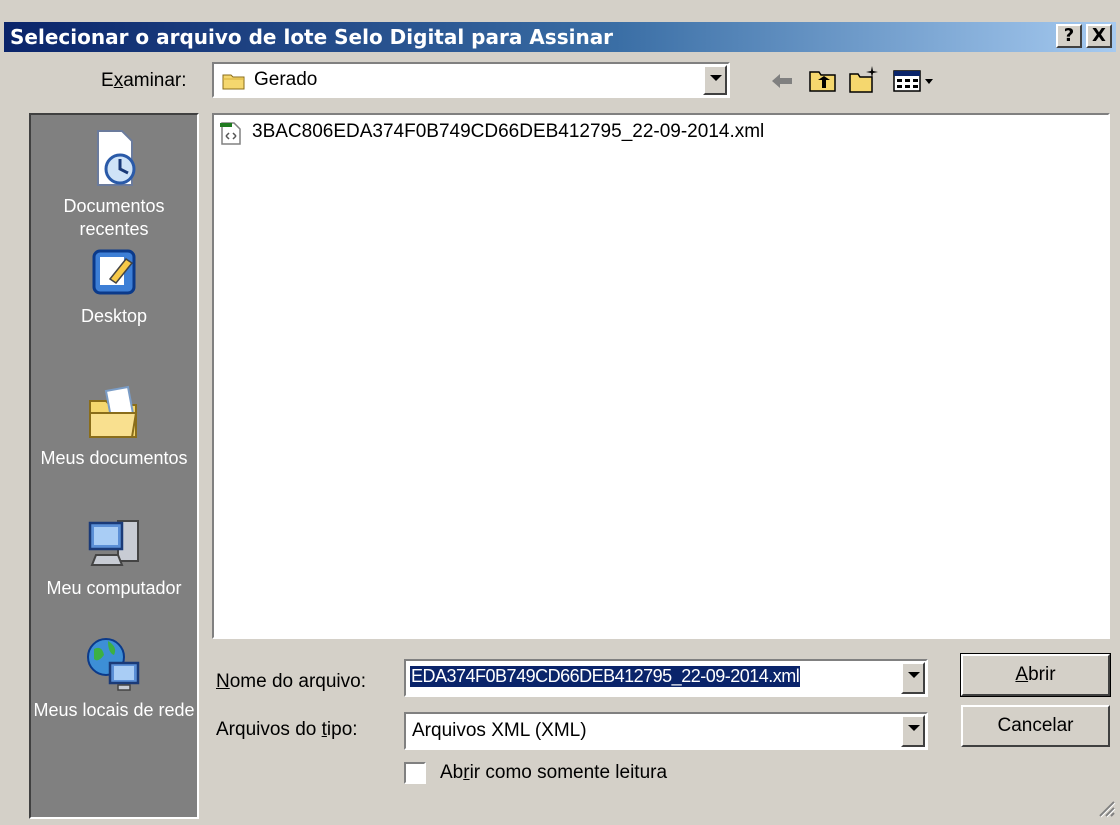 The width and height of the screenshot is (1120, 825). I want to click on place-network-places: Meus locais de rede, so click(114, 678).